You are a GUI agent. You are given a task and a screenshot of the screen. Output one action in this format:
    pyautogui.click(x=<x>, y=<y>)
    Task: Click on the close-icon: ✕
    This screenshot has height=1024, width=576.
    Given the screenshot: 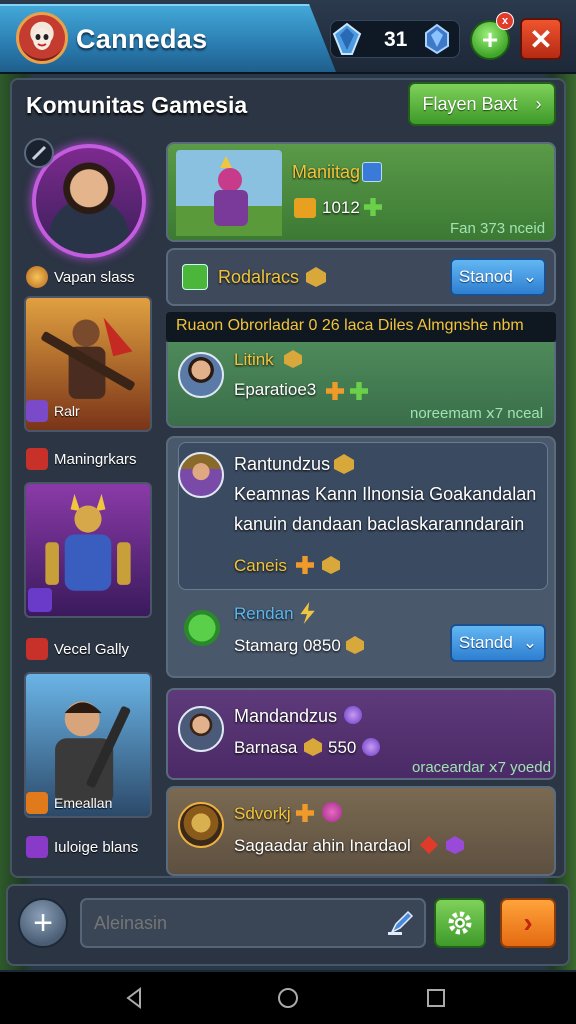 What is the action you would take?
    pyautogui.click(x=541, y=39)
    